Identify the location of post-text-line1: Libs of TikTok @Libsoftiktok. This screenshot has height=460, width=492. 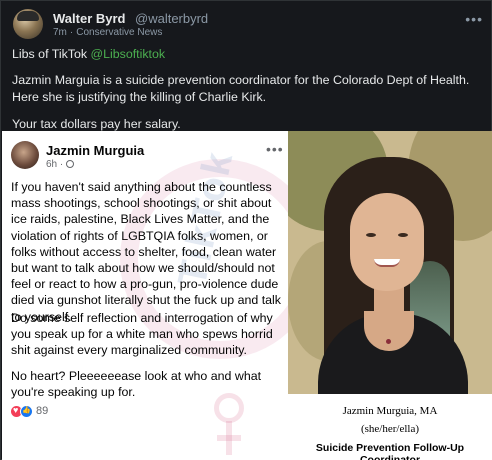
(247, 54).